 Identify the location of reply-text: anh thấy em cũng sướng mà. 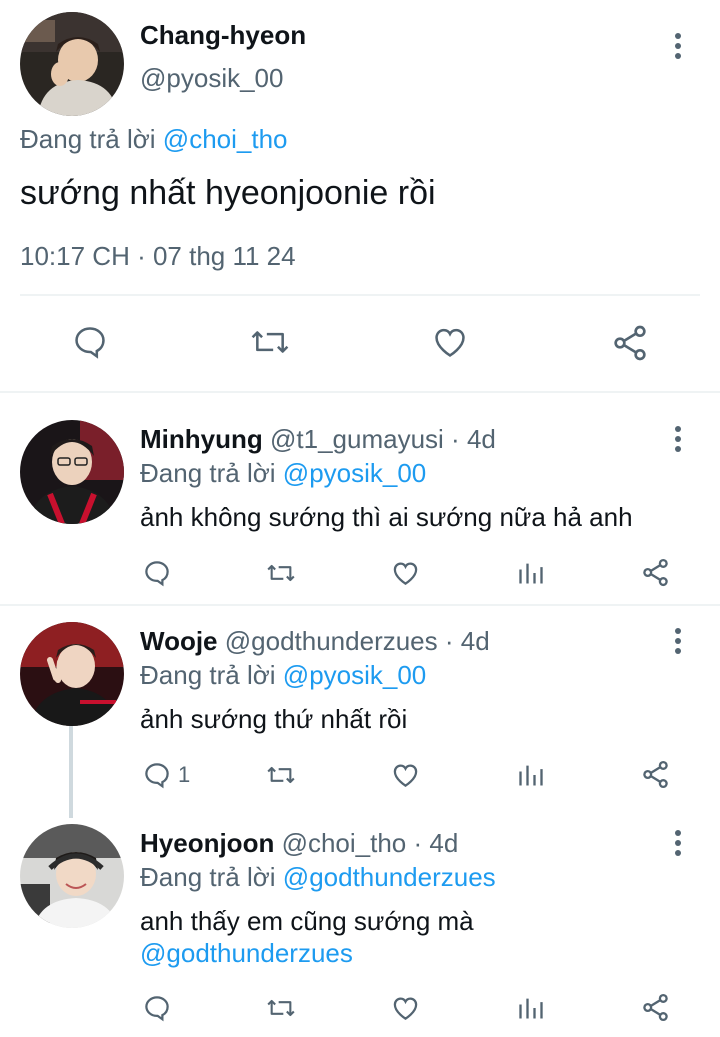
(307, 921).